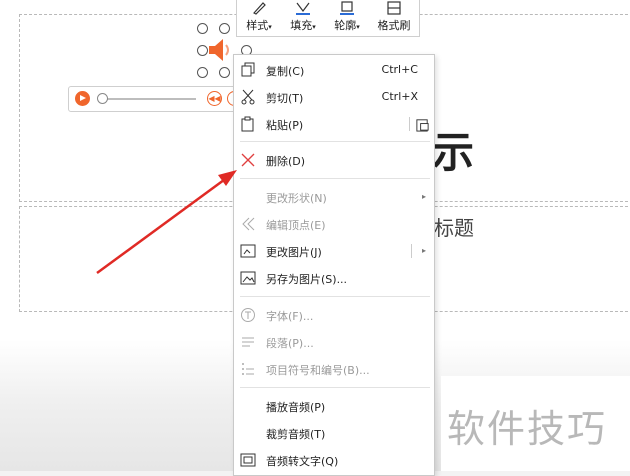  What do you see at coordinates (334, 433) in the screenshot?
I see `menu-item-trim-audio: 裁剪音频(T)` at bounding box center [334, 433].